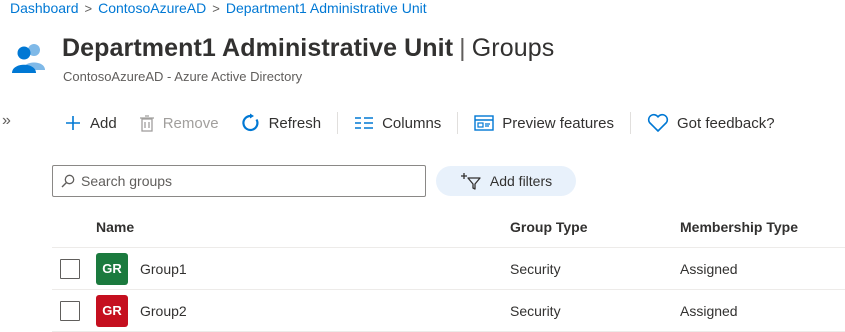 This screenshot has width=845, height=332. I want to click on search-box, so click(239, 181).